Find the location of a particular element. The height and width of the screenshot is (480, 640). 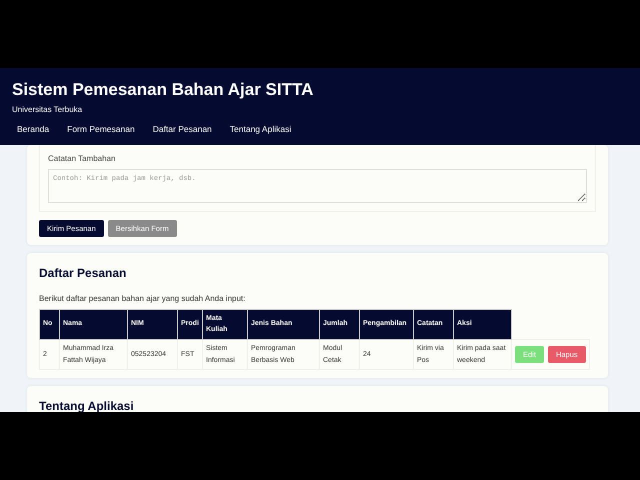

section-title: Daftar Pesanan is located at coordinates (82, 273).